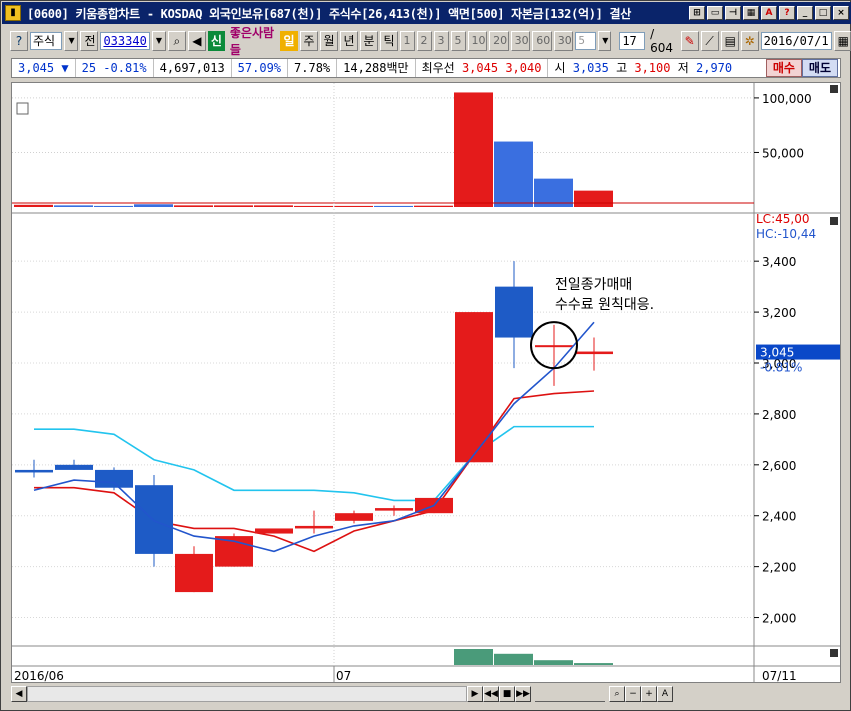 This screenshot has height=711, width=851. I want to click on indicator-icon: ▤, so click(729, 41).